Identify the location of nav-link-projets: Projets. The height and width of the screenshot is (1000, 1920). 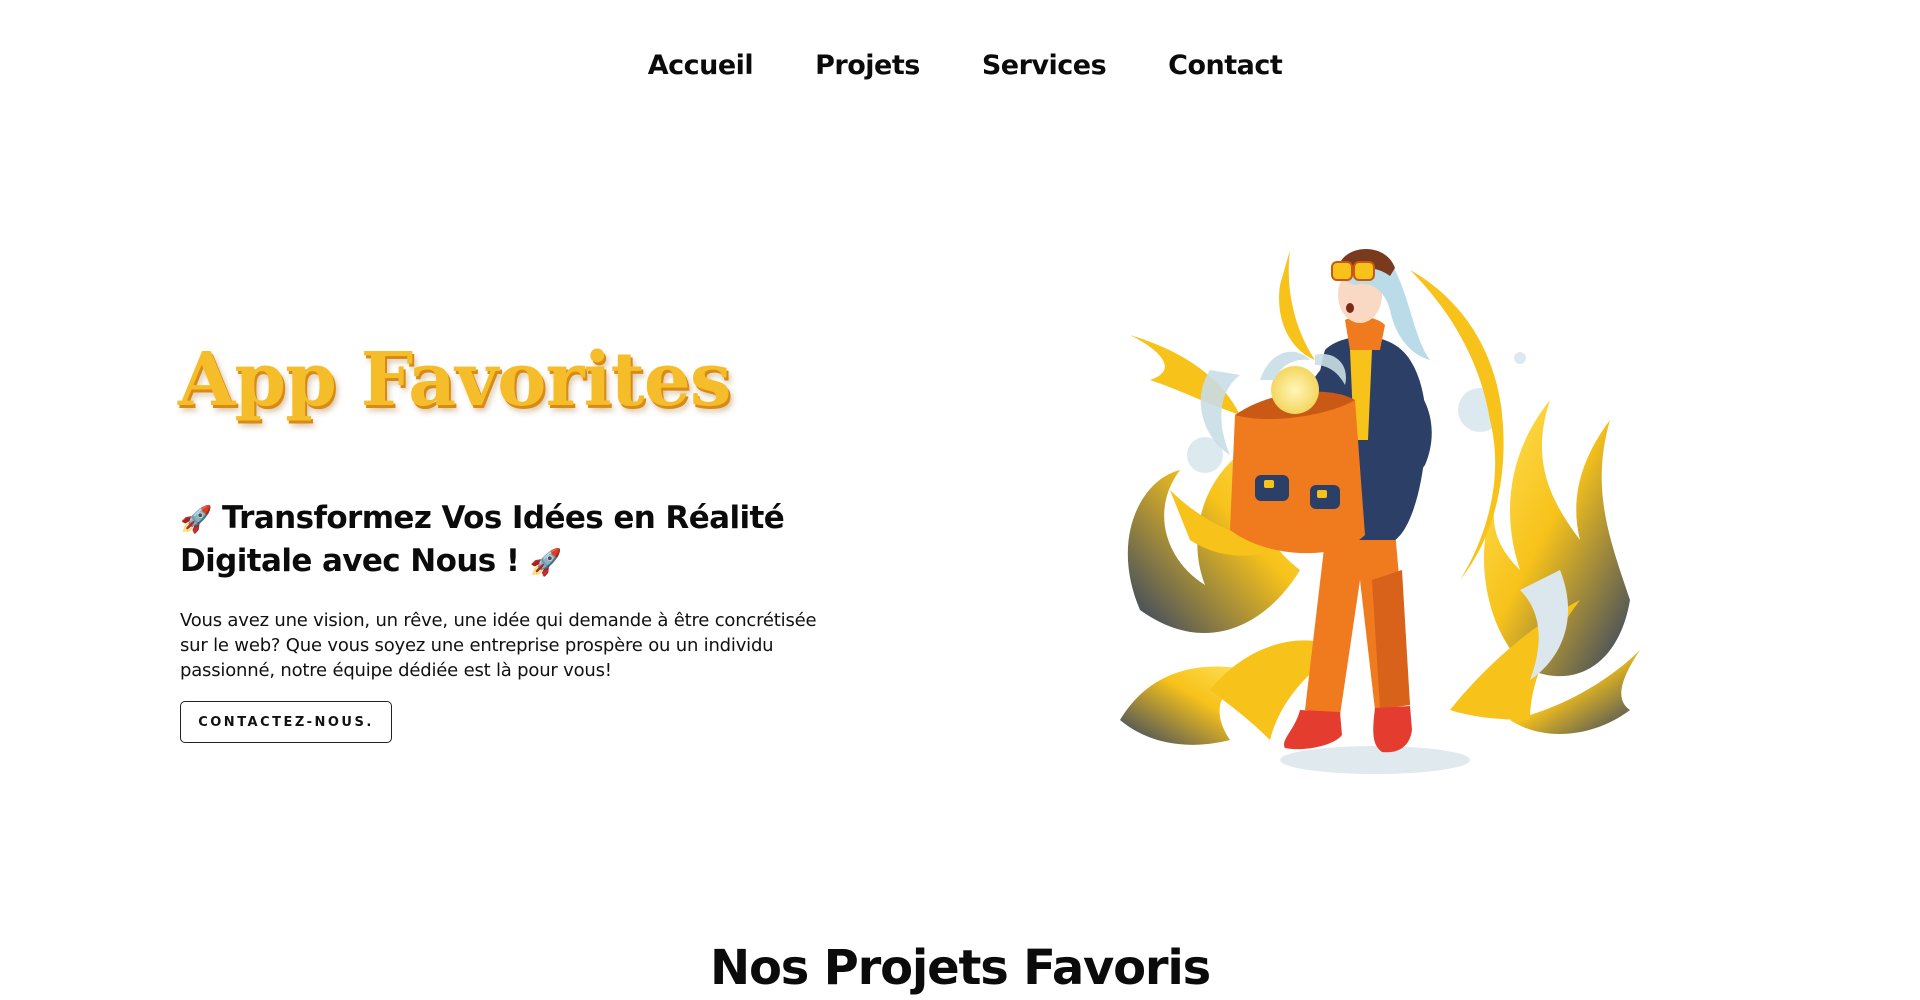
(867, 66).